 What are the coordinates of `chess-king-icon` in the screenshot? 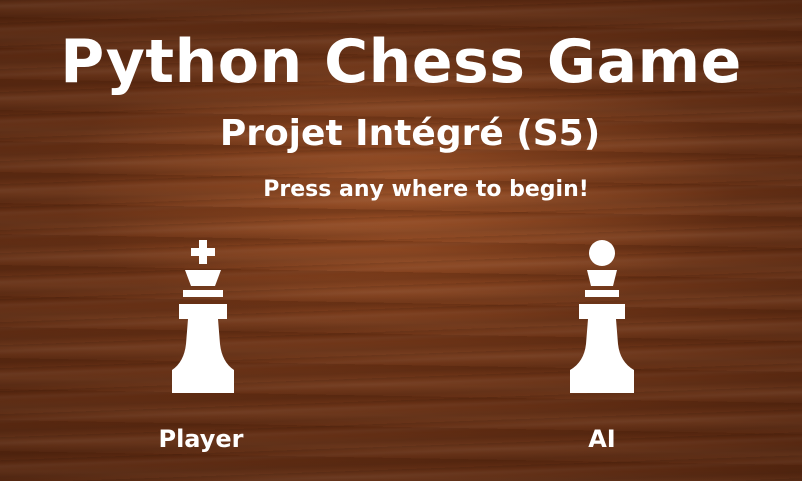 It's located at (203, 316).